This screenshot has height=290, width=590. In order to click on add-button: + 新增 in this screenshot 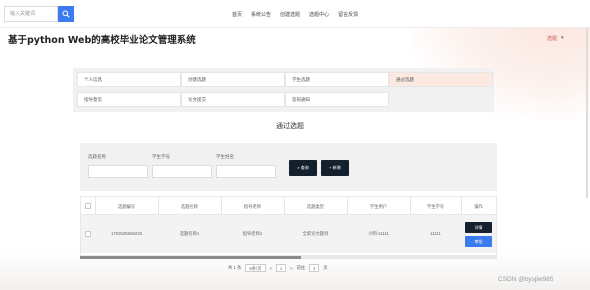, I will do `click(335, 168)`.